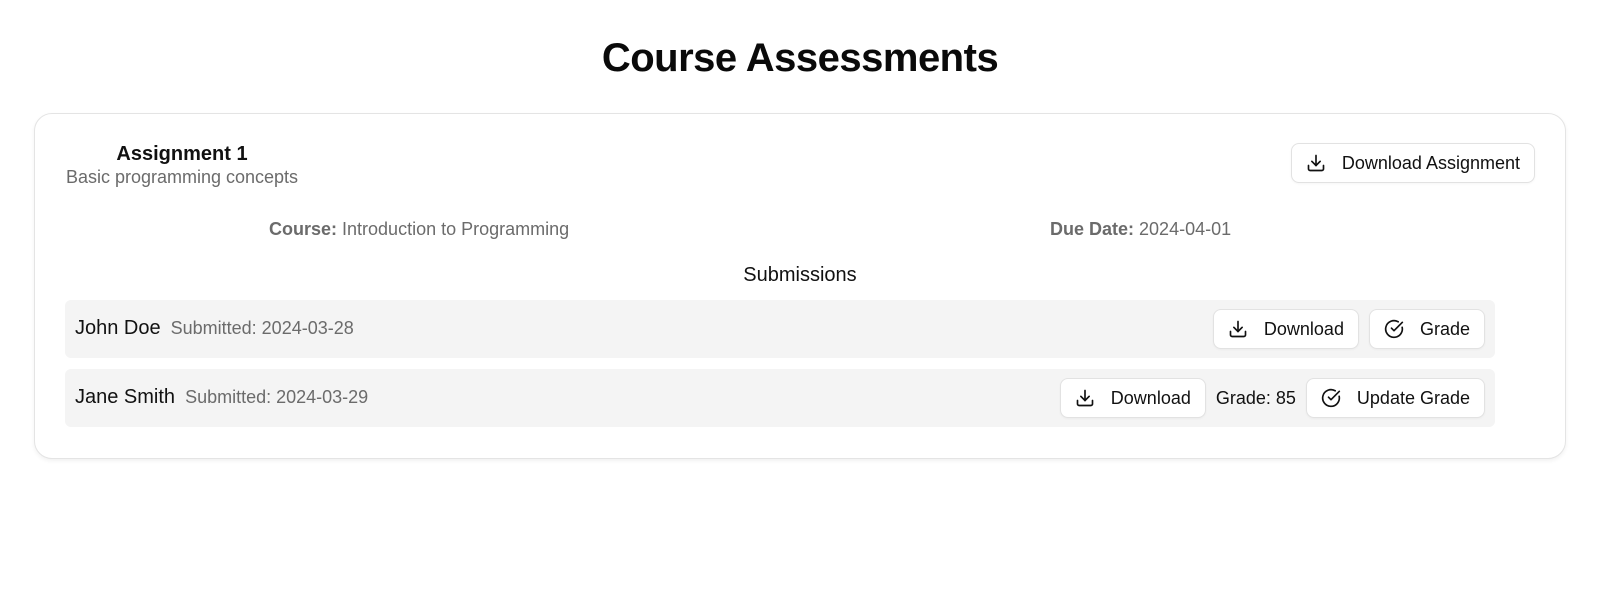  What do you see at coordinates (277, 397) in the screenshot?
I see `submitted-date: Submitted: 2024-03-29` at bounding box center [277, 397].